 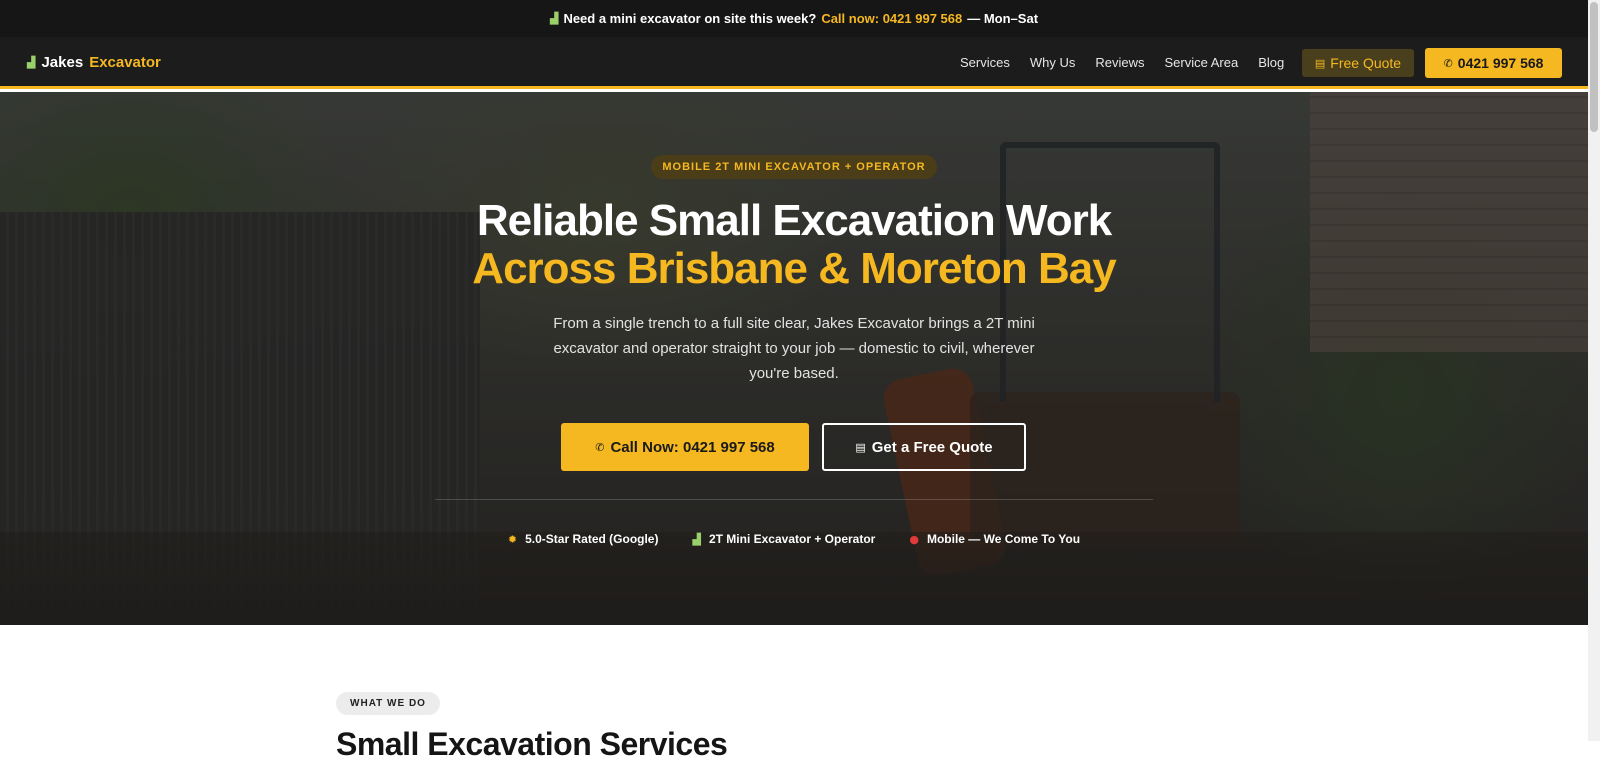 What do you see at coordinates (1366, 63) in the screenshot?
I see `free-quote-label: Free Quote` at bounding box center [1366, 63].